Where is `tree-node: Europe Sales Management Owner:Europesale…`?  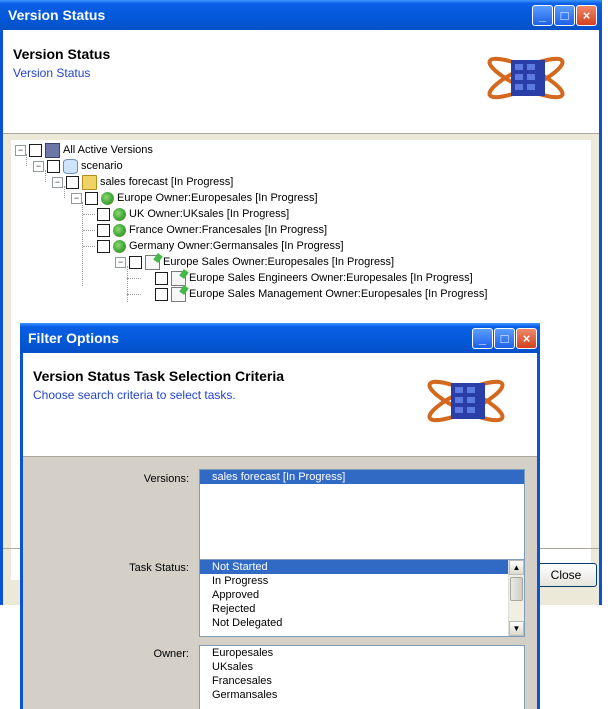 tree-node: Europe Sales Management Owner:Europesale… is located at coordinates (321, 294).